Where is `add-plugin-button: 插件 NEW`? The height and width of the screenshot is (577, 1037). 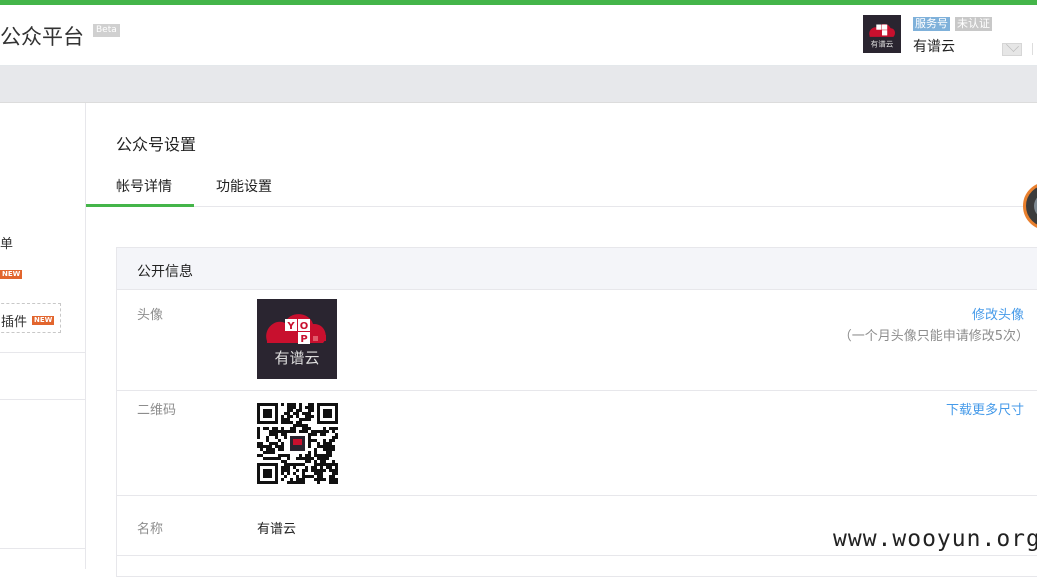
add-plugin-button: 插件 NEW is located at coordinates (30, 318).